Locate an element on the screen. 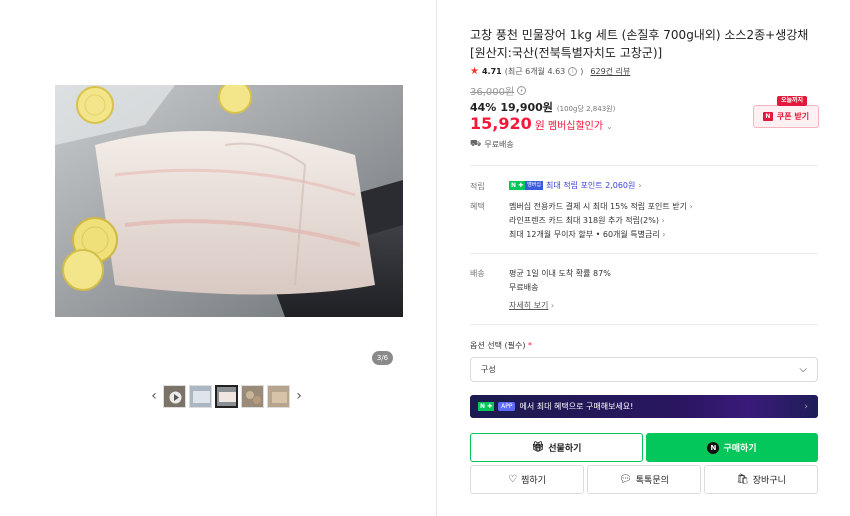  coupon: N 쿠폰 받기 오늘까지 is located at coordinates (786, 112).